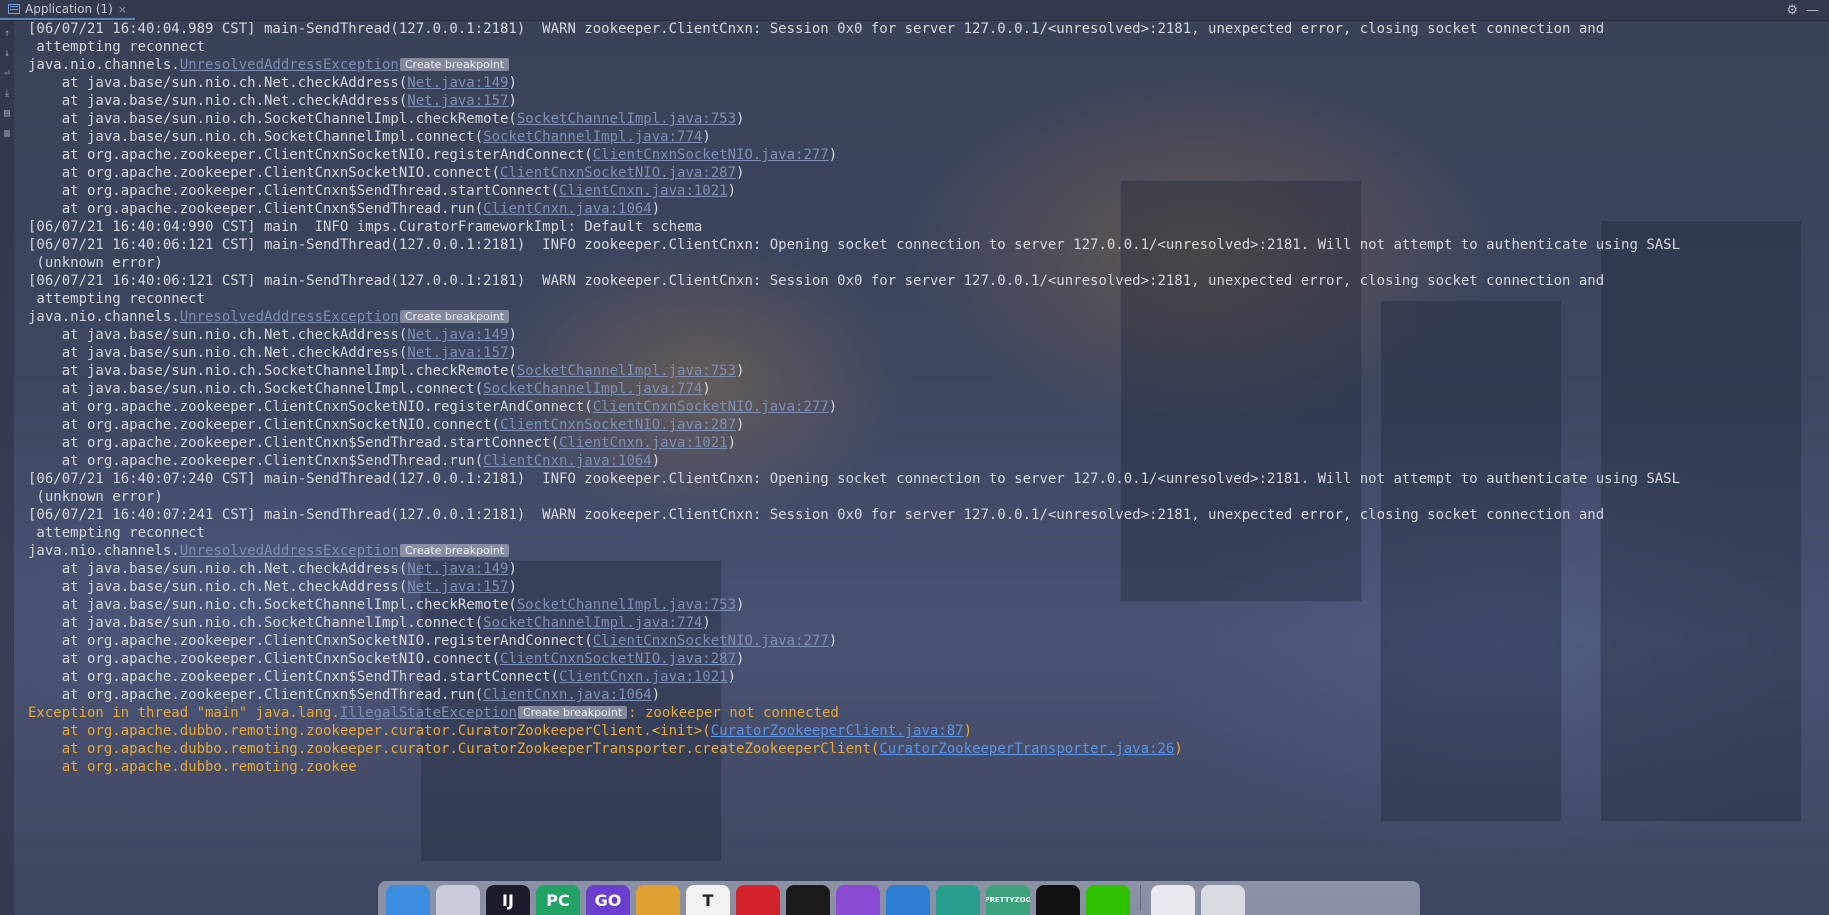 The height and width of the screenshot is (915, 1829). I want to click on dock-vscode-insiders-icon, so click(958, 900).